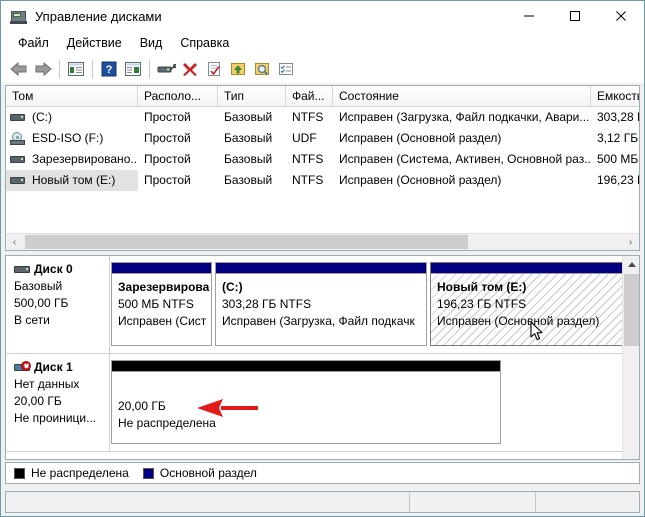 The image size is (645, 517). Describe the element at coordinates (17, 138) in the screenshot. I see `cd-drive-icon` at that location.